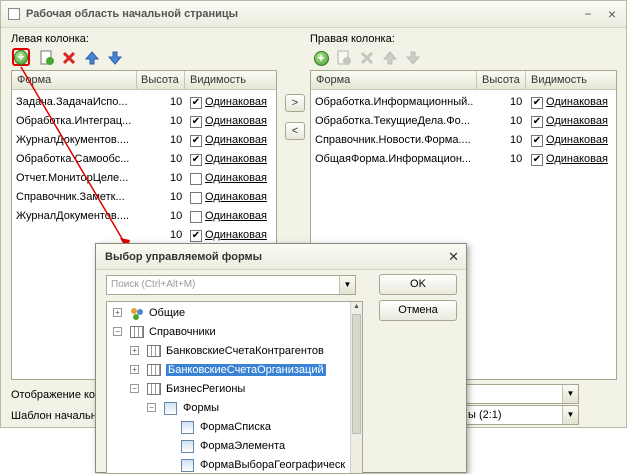 This screenshot has height=474, width=627. Describe the element at coordinates (295, 131) in the screenshot. I see `move-left-button: <` at that location.